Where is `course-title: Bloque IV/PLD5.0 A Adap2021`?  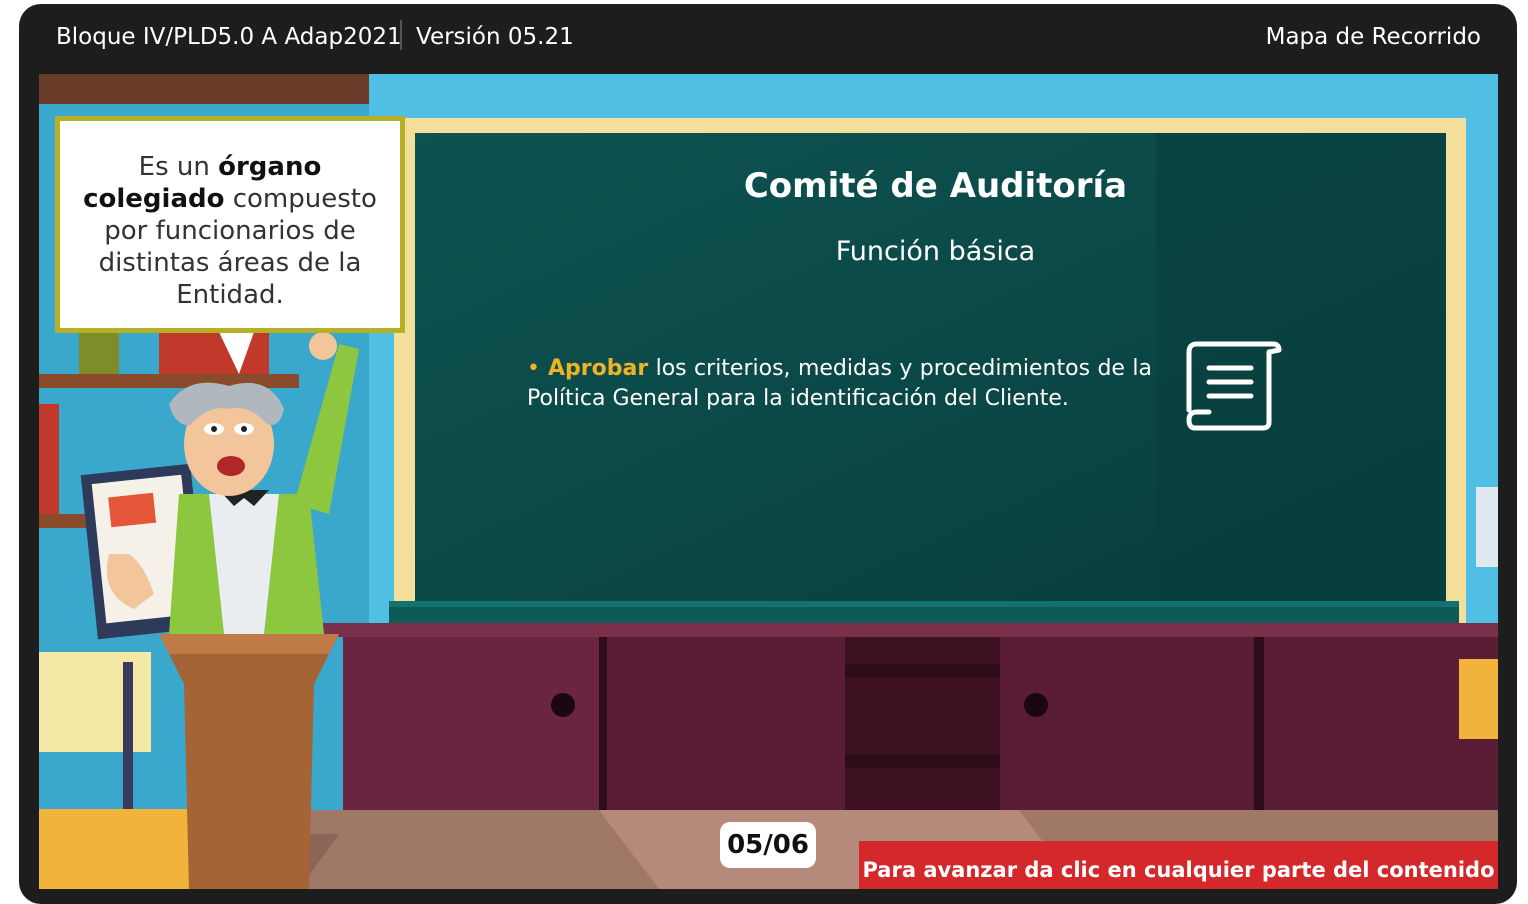 course-title: Bloque IV/PLD5.0 A Adap2021 is located at coordinates (229, 37).